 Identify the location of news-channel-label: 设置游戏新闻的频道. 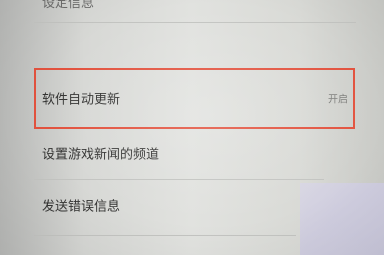
(101, 155).